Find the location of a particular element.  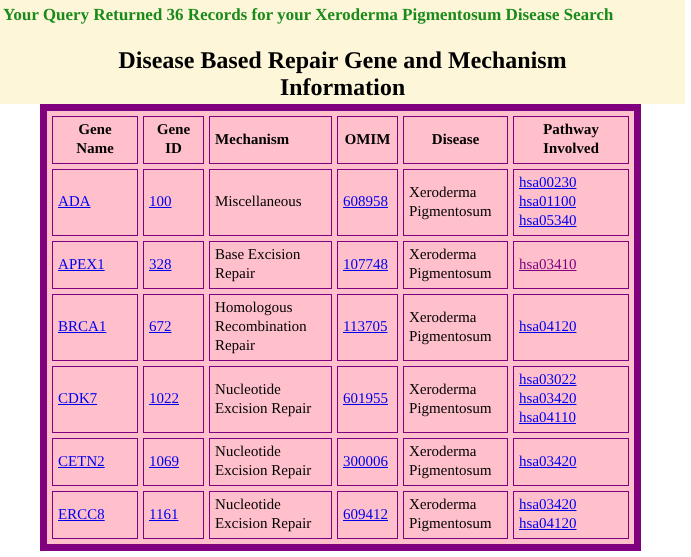

pathway-link: hsa03022 is located at coordinates (547, 380).